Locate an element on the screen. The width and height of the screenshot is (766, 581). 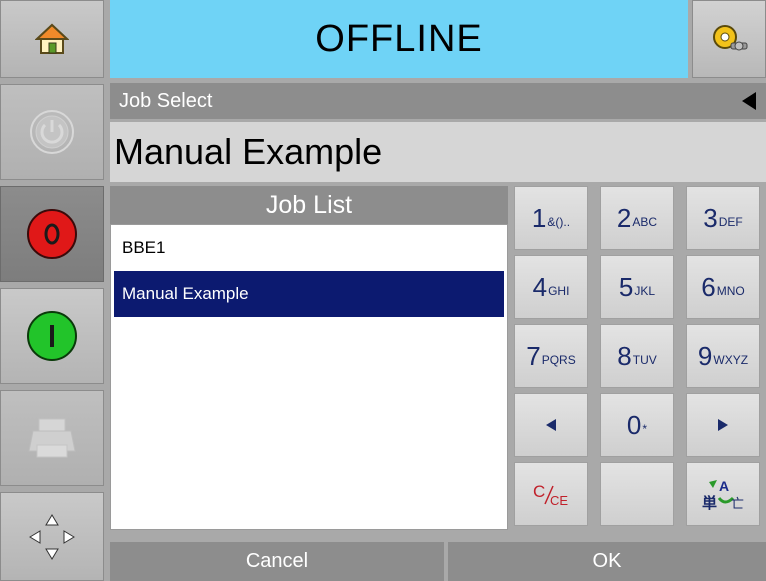
svg-text: 単 is located at coordinates (709, 503).